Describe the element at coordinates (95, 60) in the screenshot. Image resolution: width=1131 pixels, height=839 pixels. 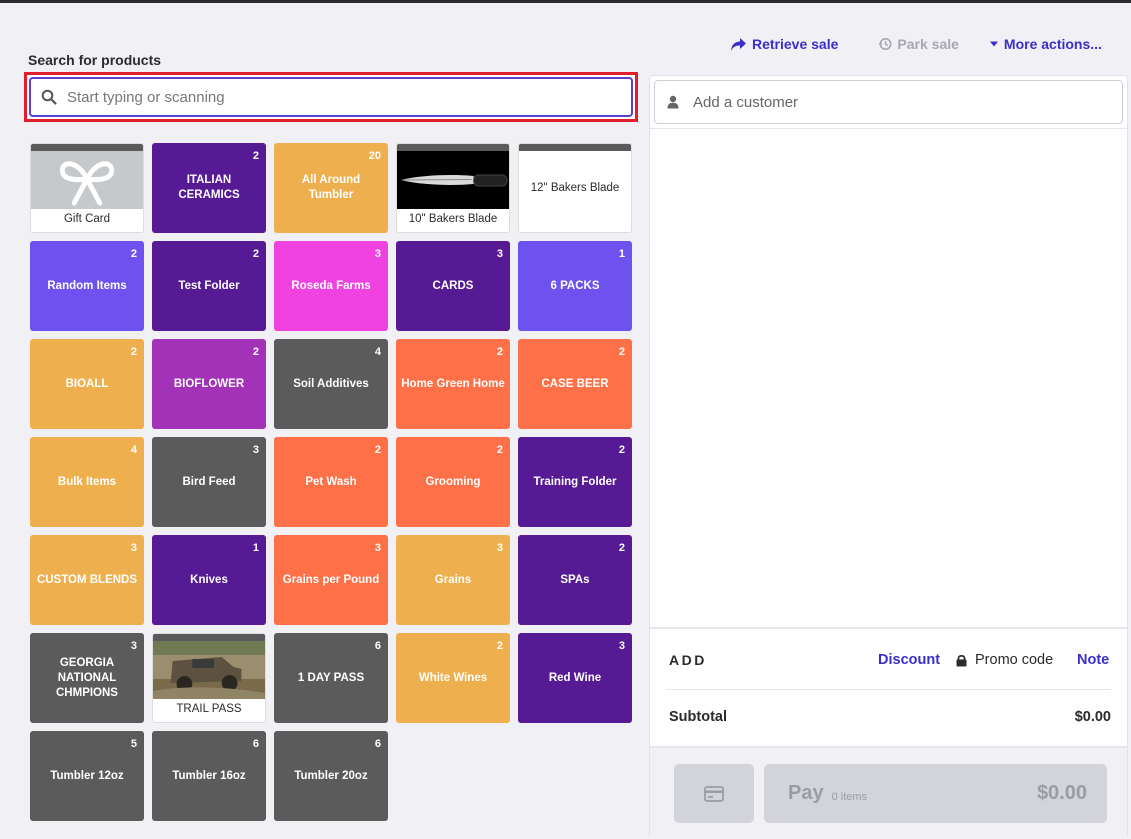
I see `search-label: Search for products` at that location.